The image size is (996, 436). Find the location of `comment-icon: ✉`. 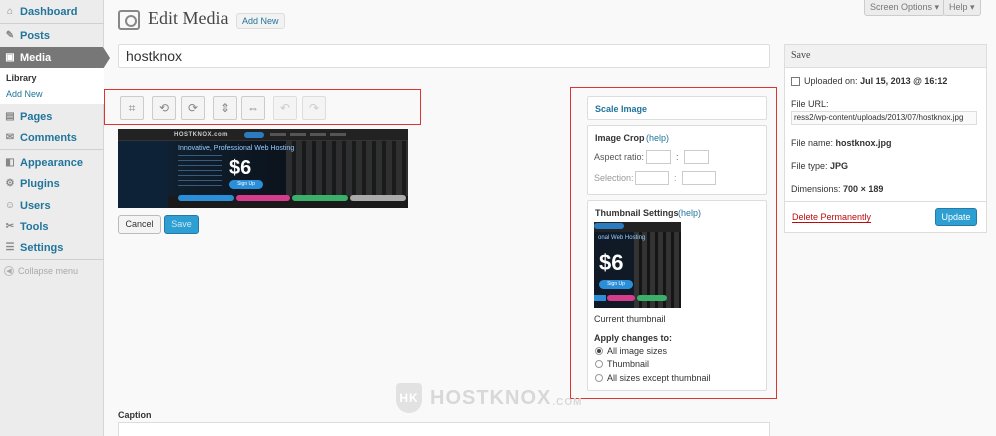

comment-icon: ✉ is located at coordinates (10, 137).